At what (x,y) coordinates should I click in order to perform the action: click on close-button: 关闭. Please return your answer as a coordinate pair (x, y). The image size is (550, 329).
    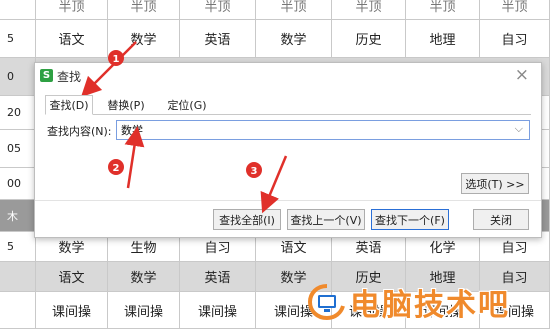
    Looking at the image, I should click on (501, 219).